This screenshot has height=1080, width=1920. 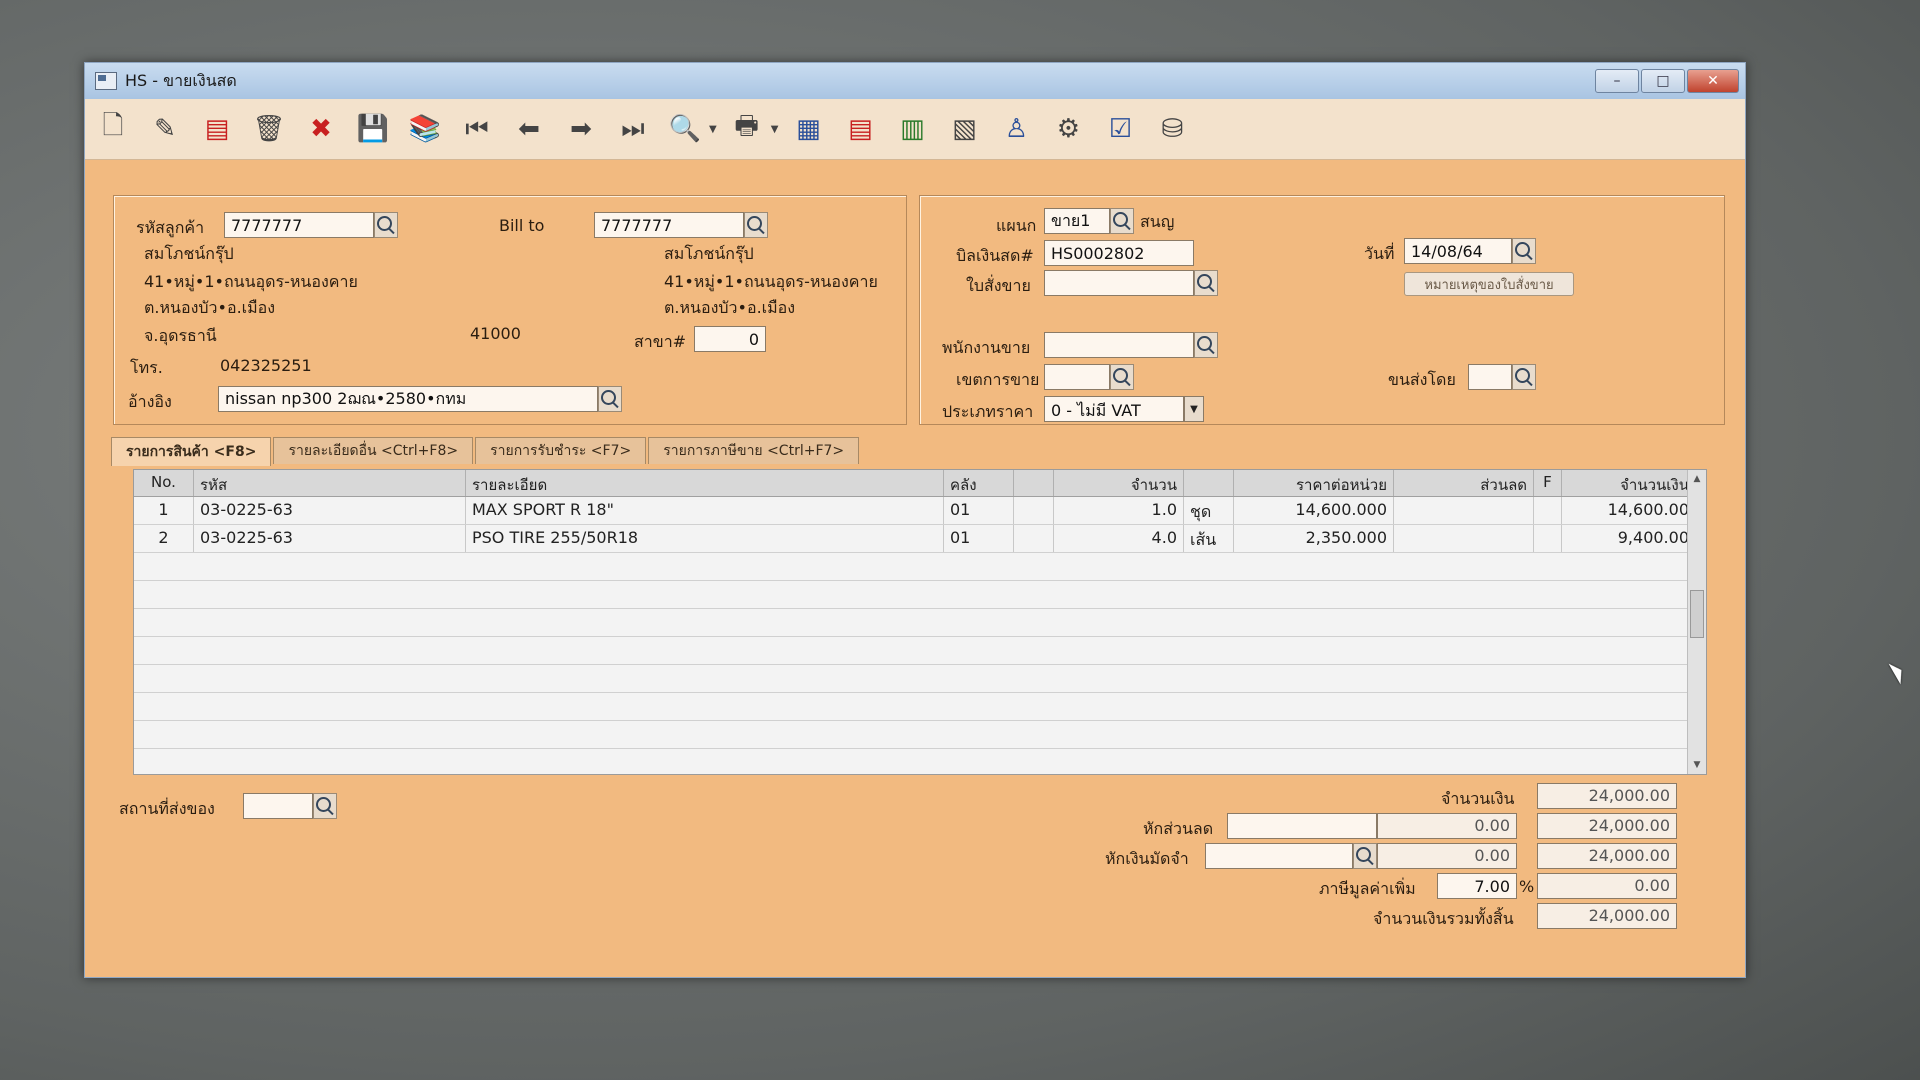 I want to click on prev-record-icon: ⬅, so click(x=529, y=129).